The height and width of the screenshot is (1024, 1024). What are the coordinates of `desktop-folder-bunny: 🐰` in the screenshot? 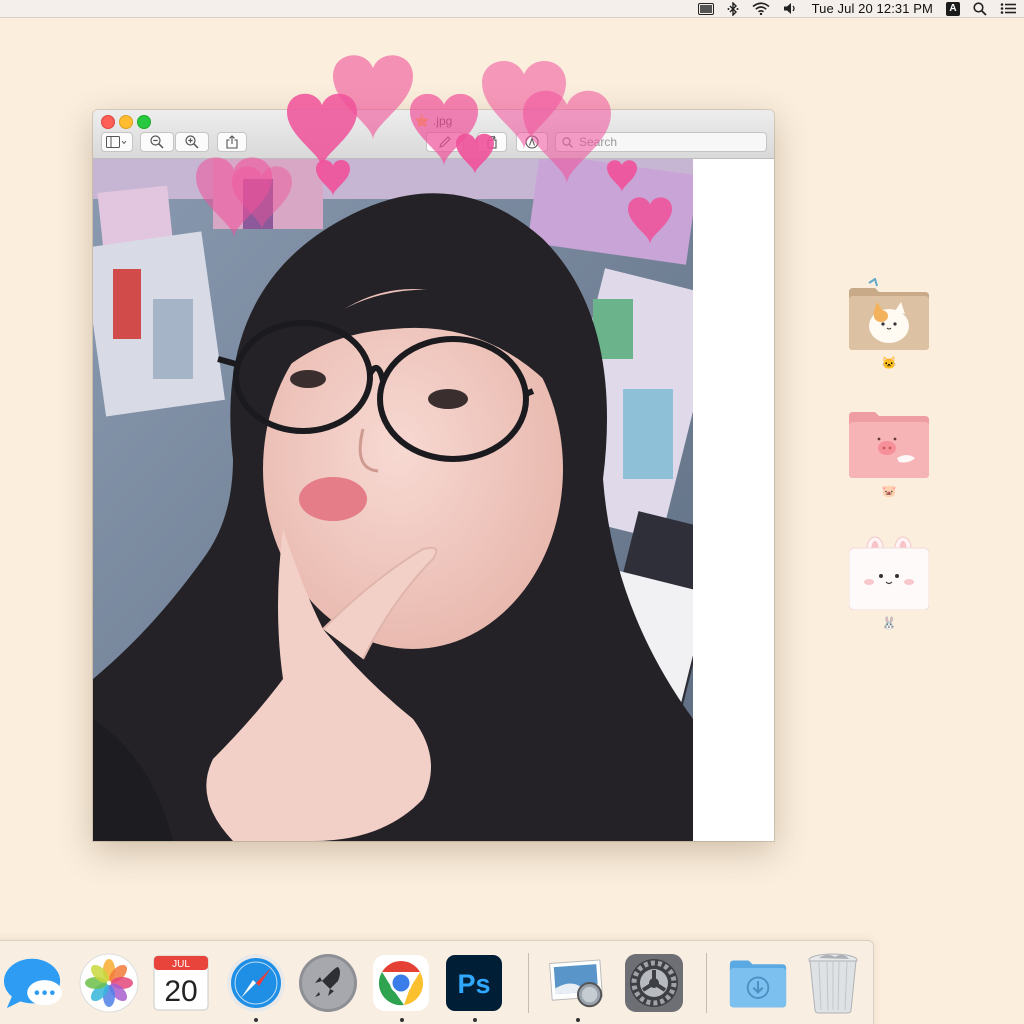 It's located at (889, 583).